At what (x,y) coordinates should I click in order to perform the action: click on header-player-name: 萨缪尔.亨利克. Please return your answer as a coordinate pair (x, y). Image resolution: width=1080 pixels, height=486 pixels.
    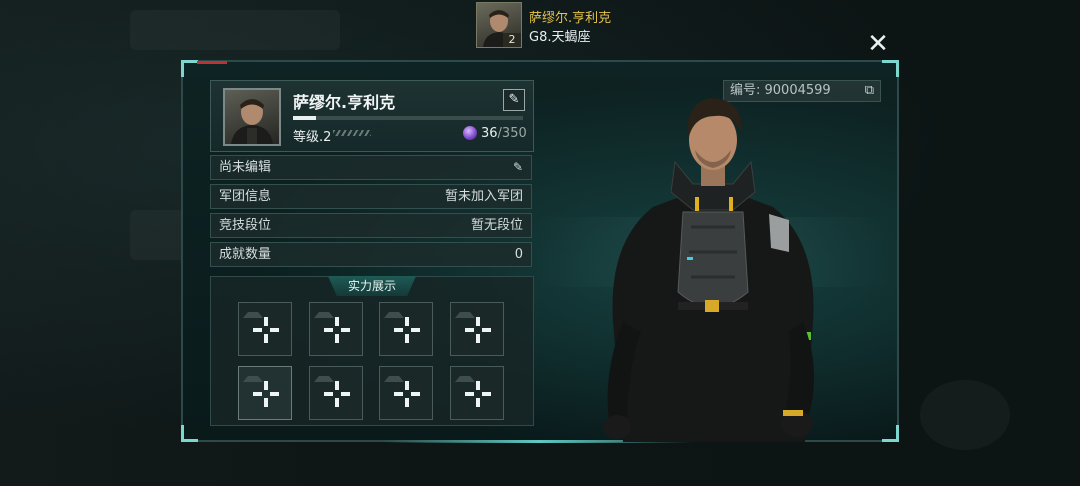
    Looking at the image, I should click on (570, 18).